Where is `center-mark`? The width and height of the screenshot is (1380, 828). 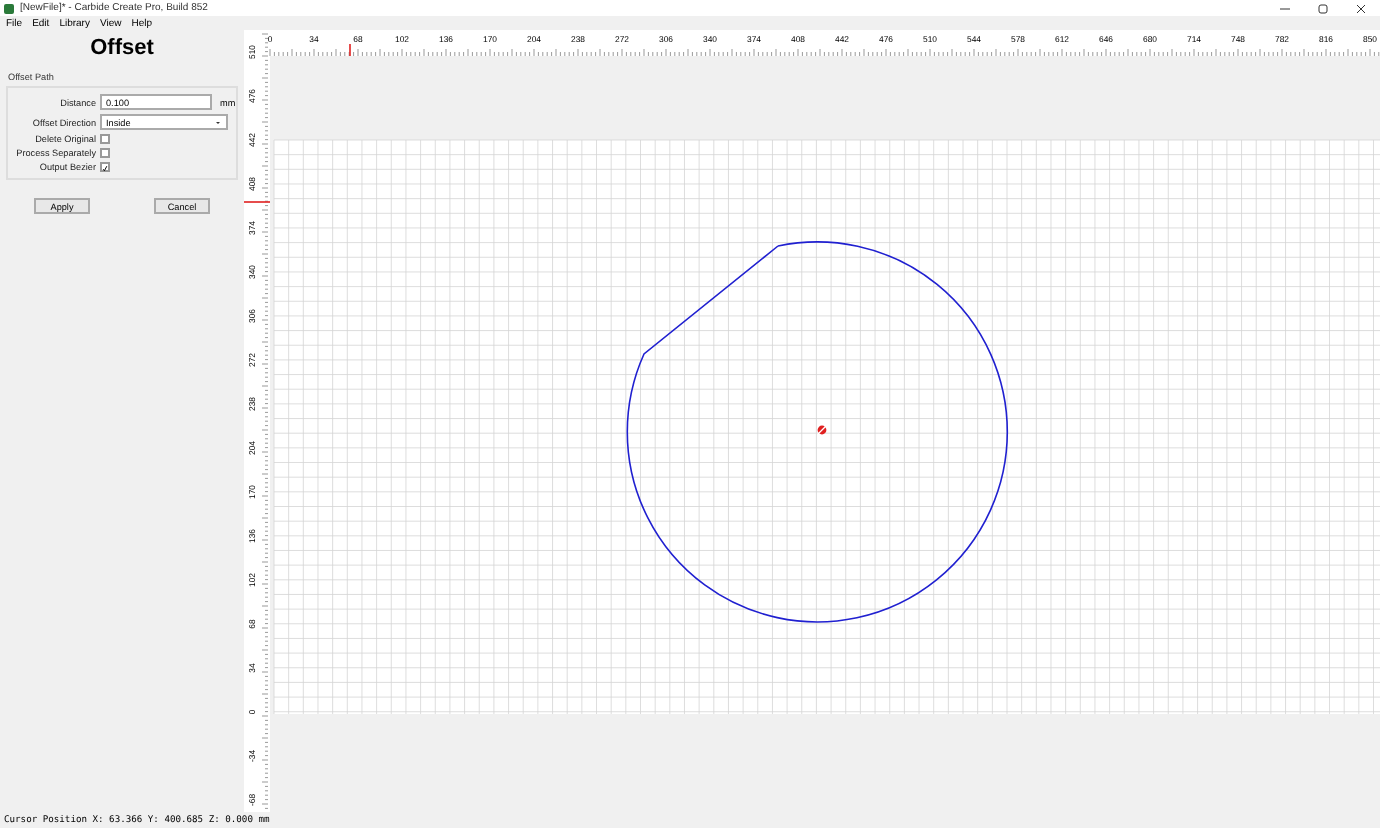 center-mark is located at coordinates (822, 430).